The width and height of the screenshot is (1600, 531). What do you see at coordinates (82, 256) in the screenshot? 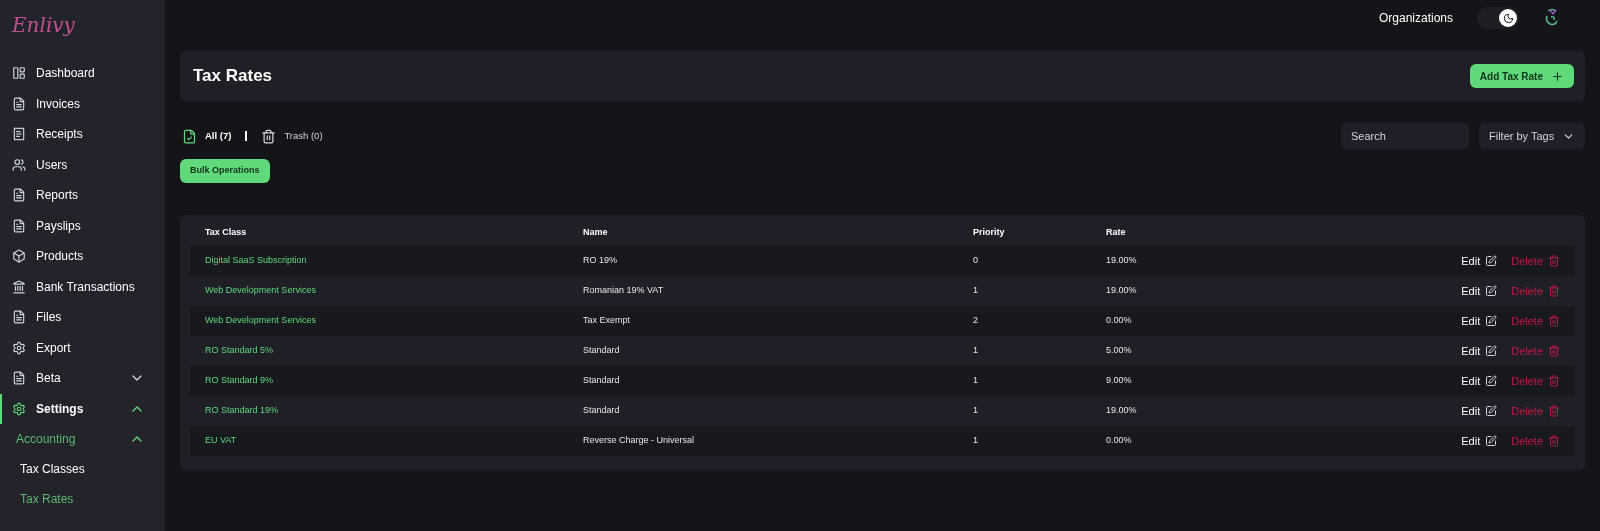
I see `sidebar-item: Products` at bounding box center [82, 256].